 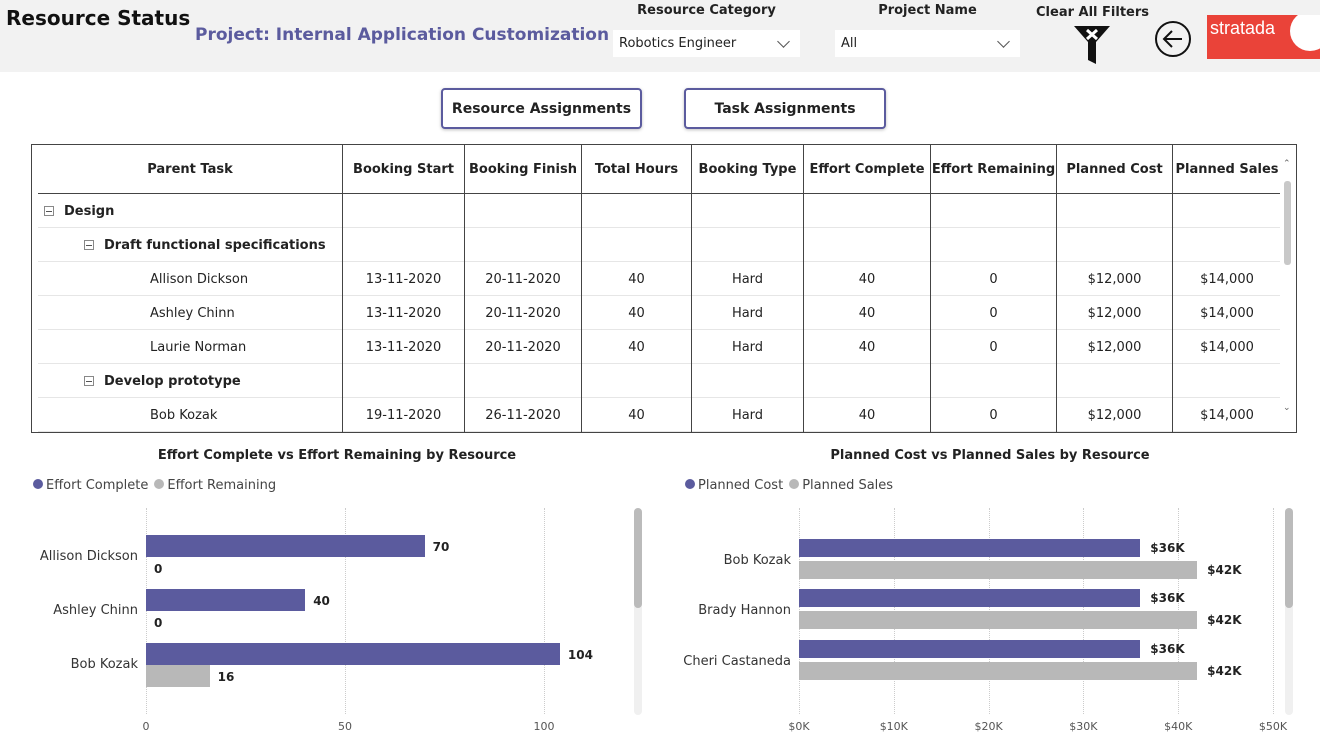 I want to click on project-name-dropdown: All, so click(x=927, y=43).